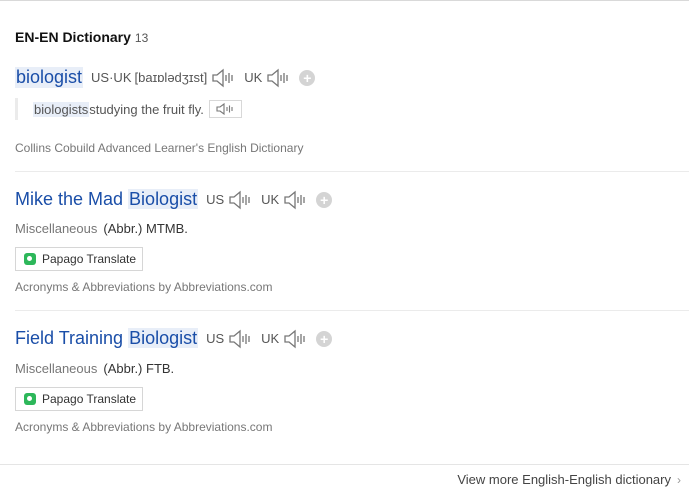  Describe the element at coordinates (49, 77) in the screenshot. I see `entry-word-link: biologist` at that location.